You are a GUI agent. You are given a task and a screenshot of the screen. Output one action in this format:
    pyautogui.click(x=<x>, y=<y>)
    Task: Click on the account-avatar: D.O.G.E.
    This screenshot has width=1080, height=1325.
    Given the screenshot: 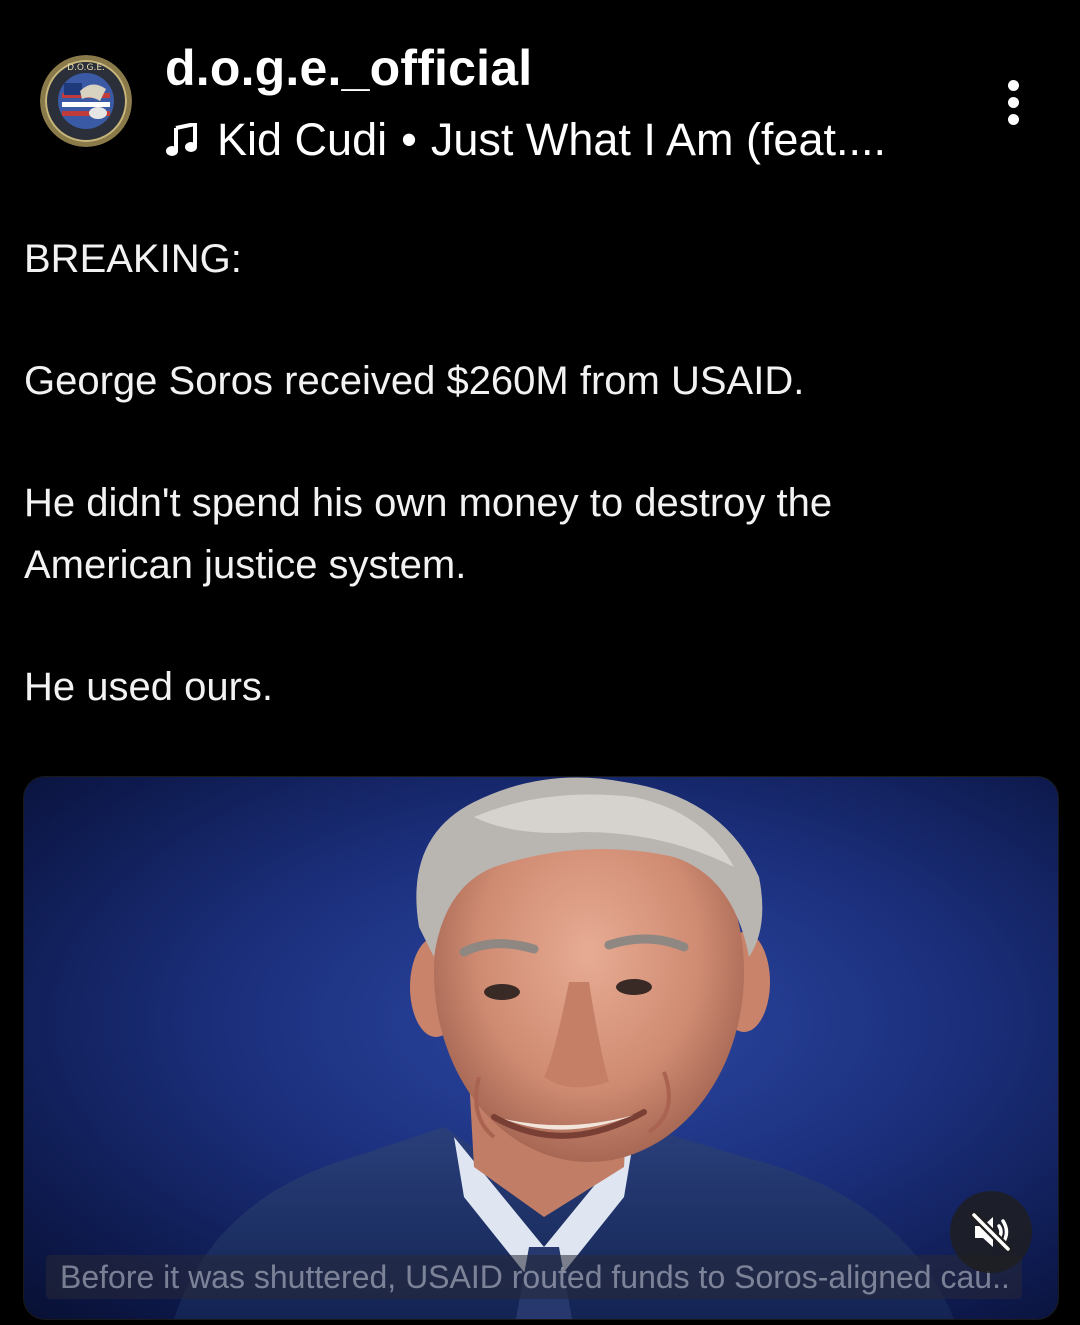 What is the action you would take?
    pyautogui.click(x=86, y=101)
    